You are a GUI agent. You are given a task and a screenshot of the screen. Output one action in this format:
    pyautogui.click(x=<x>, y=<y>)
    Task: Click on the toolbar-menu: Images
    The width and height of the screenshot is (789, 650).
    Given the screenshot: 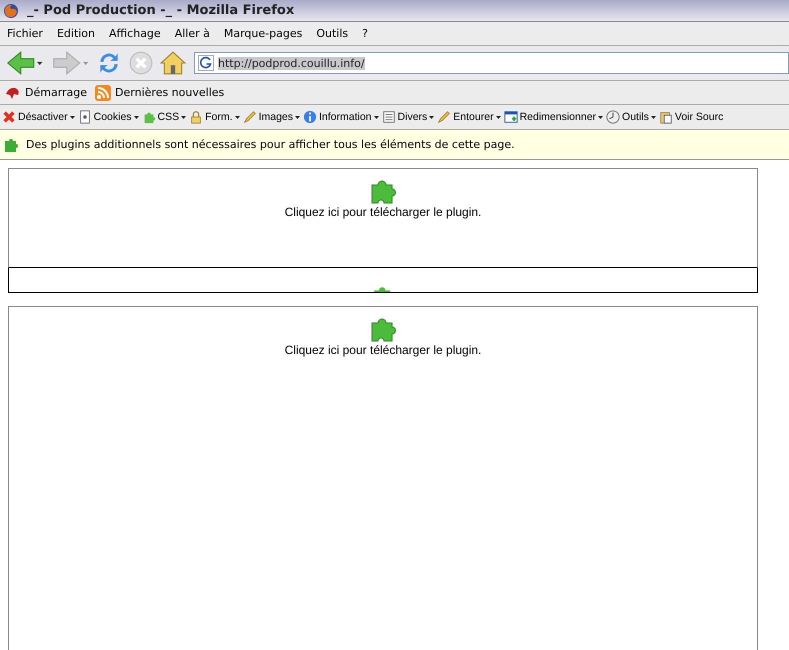 What is the action you would take?
    pyautogui.click(x=271, y=117)
    